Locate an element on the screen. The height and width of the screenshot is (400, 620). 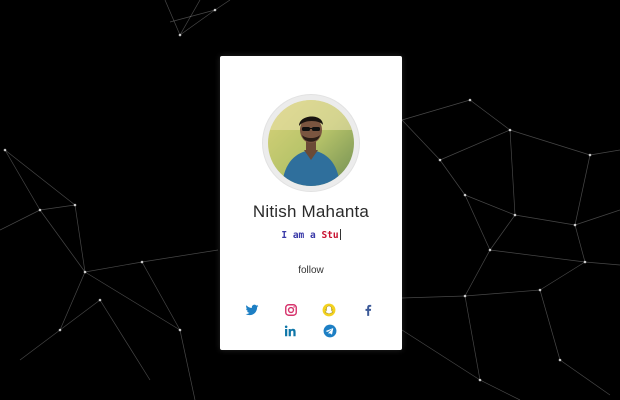
profile-name: Nitish Mahanta is located at coordinates (311, 211).